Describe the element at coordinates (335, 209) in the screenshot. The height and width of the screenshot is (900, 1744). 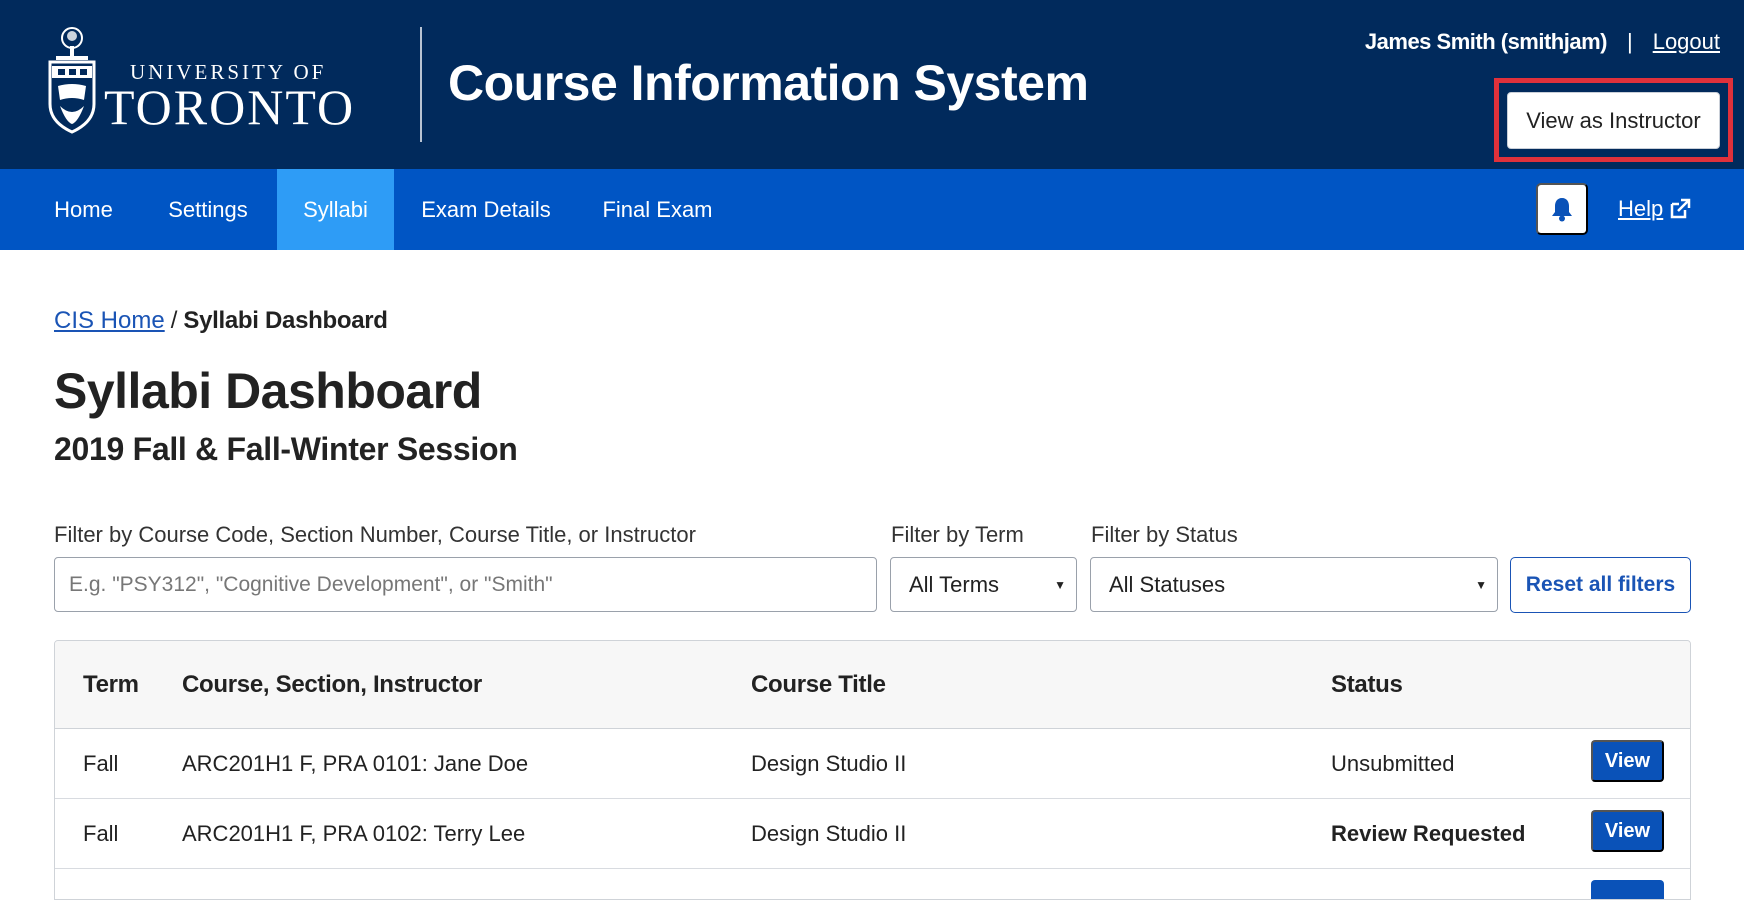
I see `nav-item-syllabi: Syllabi` at that location.